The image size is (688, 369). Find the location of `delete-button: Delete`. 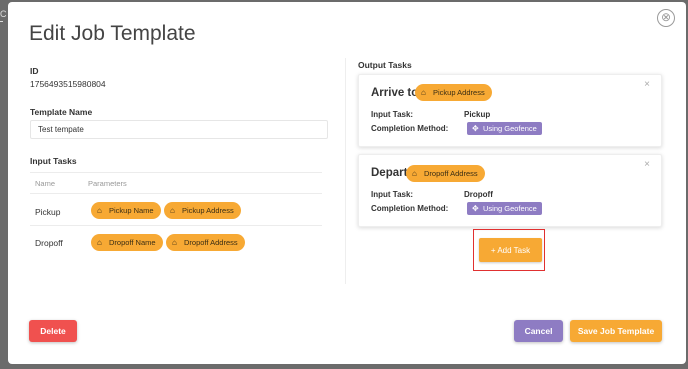

delete-button: Delete is located at coordinates (53, 331).